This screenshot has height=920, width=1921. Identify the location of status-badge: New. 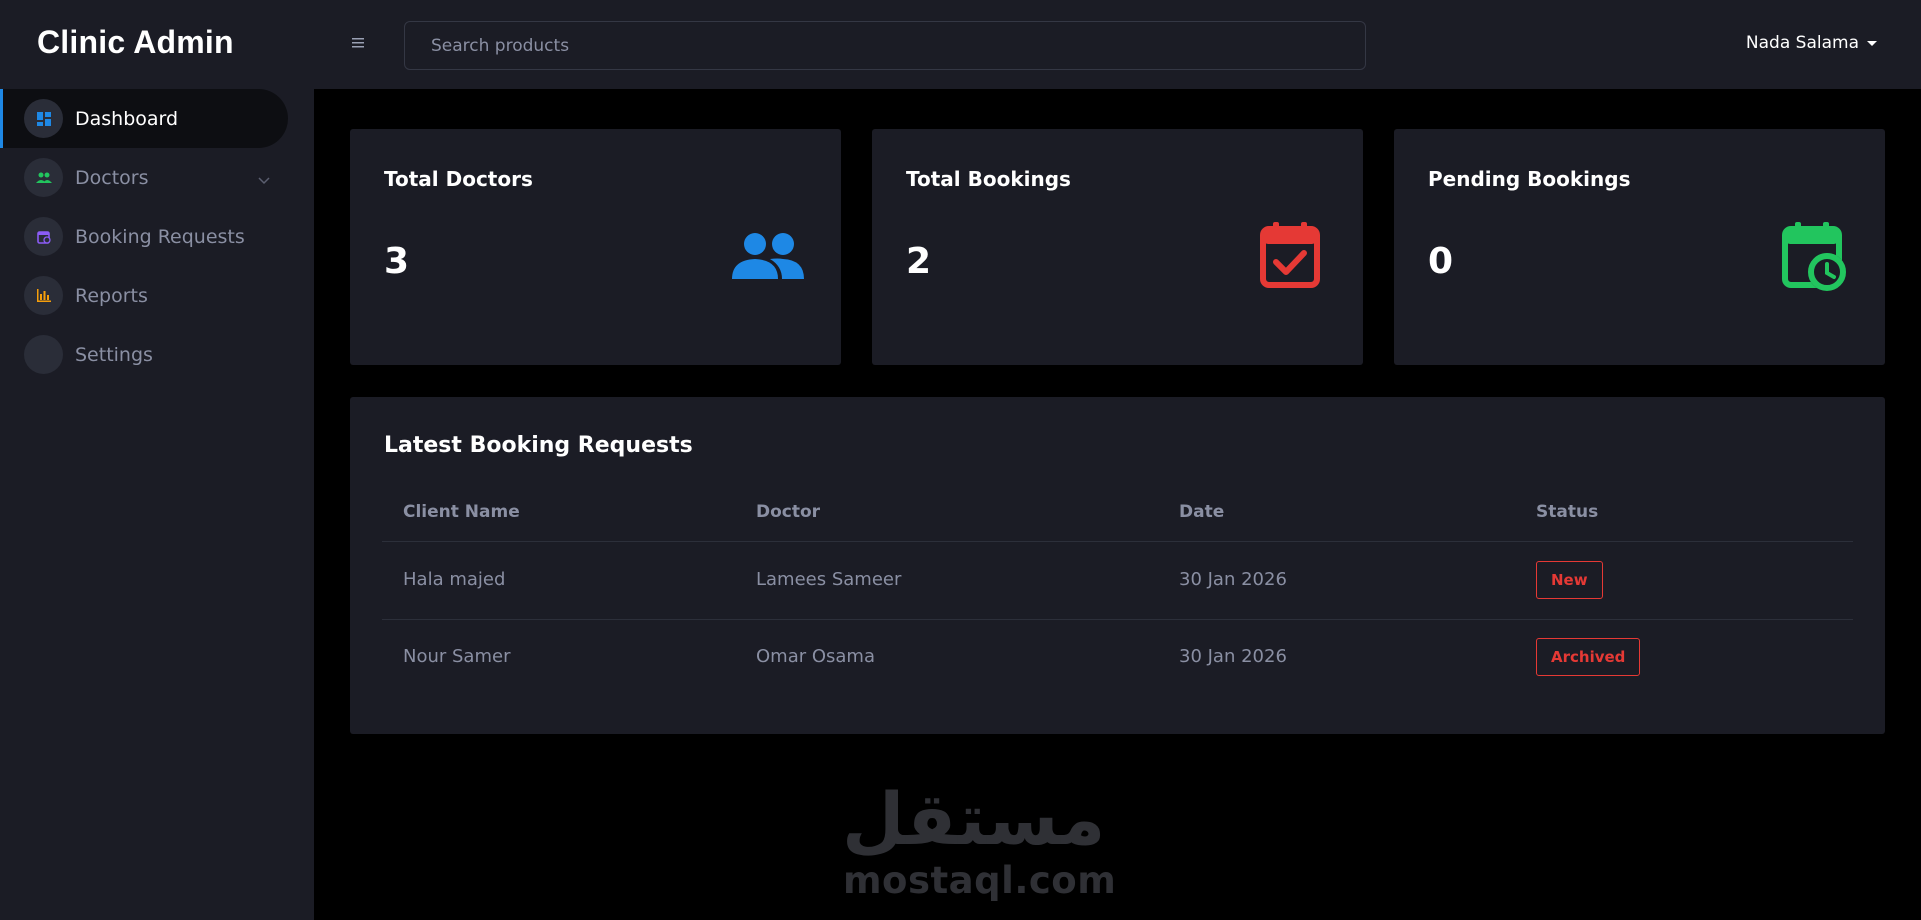
(1569, 580).